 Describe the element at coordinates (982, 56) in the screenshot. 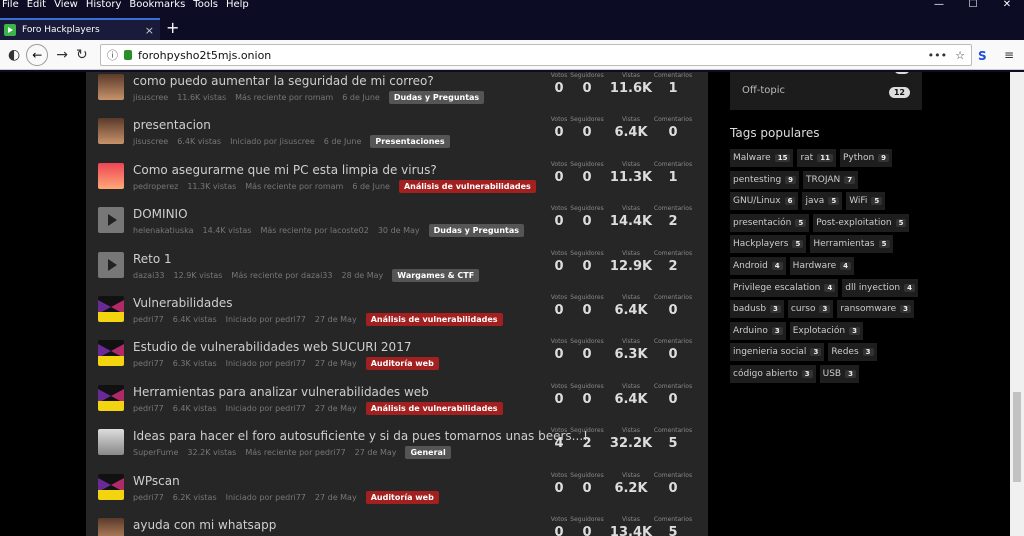

I see `noscript-icon: S` at that location.